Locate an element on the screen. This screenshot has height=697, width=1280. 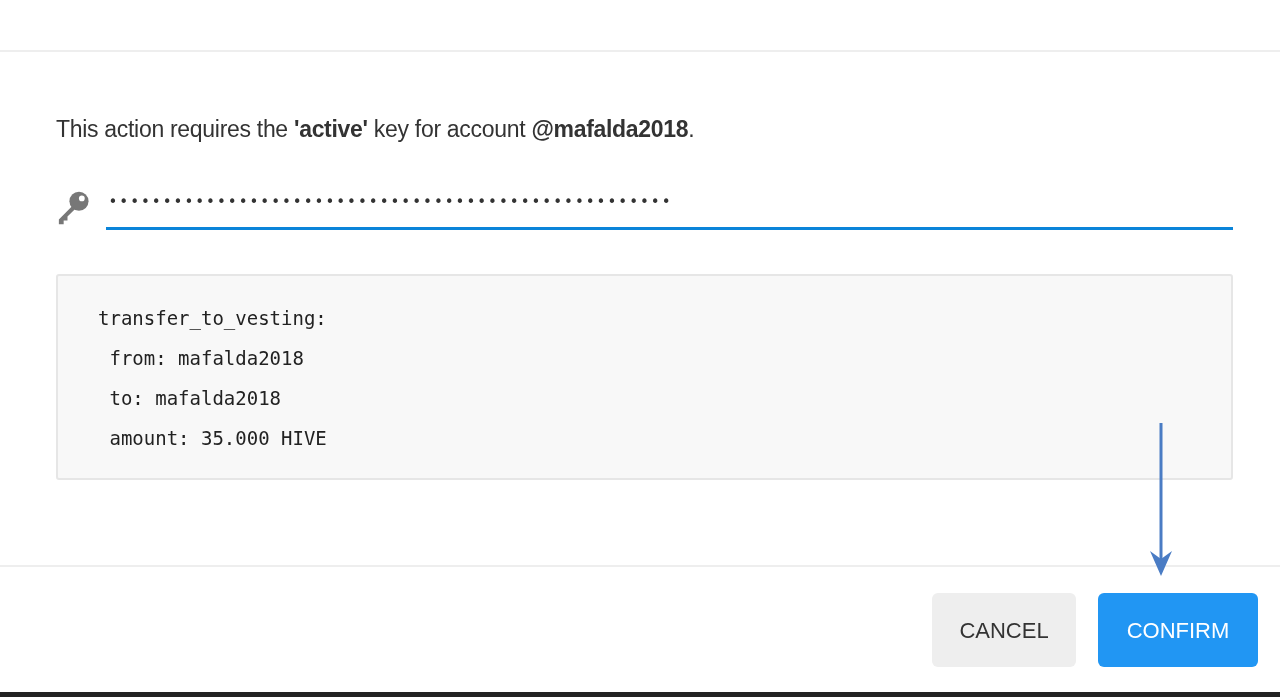
operation-line: to: mafalda2018 is located at coordinates (195, 398).